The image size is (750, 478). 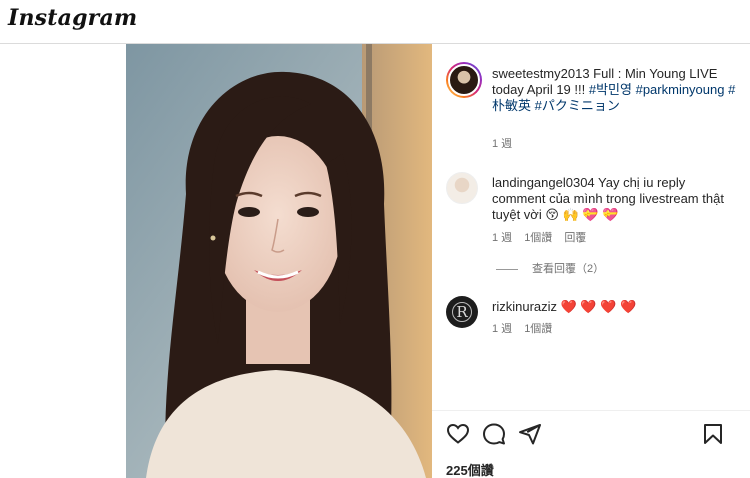 I want to click on commenter-avatar: R, so click(x=462, y=312).